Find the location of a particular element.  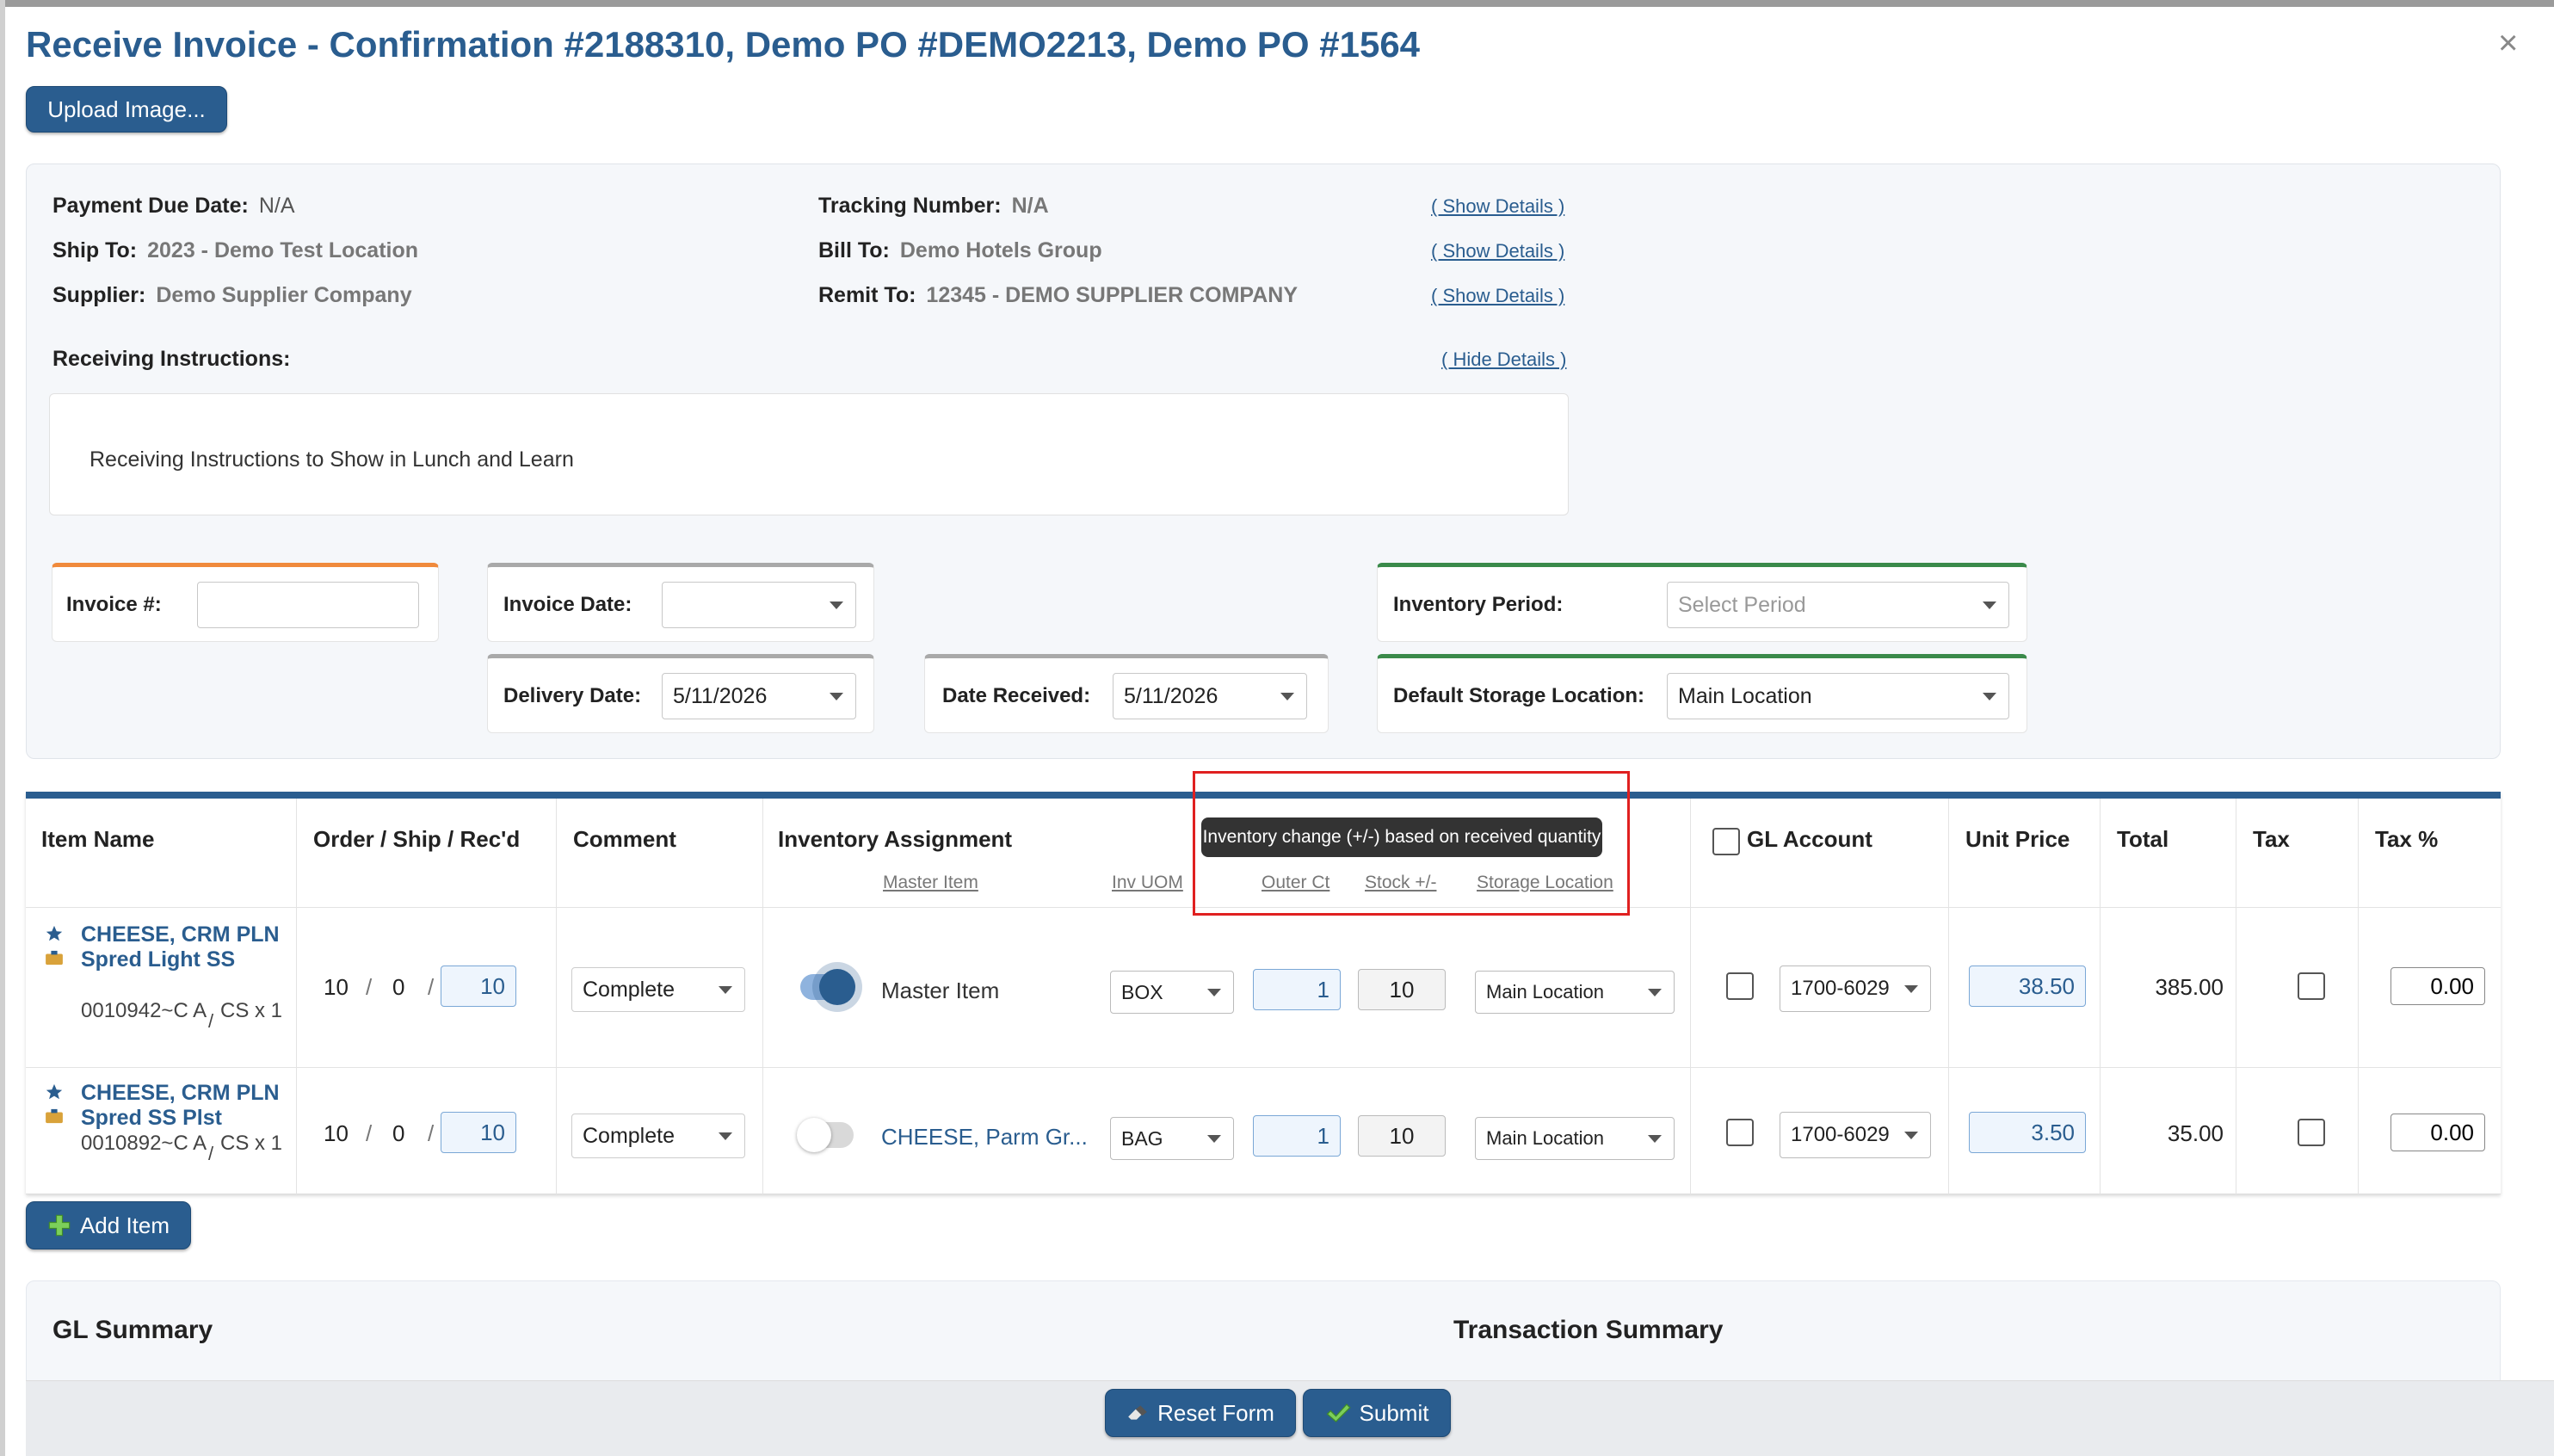

eraser-icon is located at coordinates (1137, 1412).